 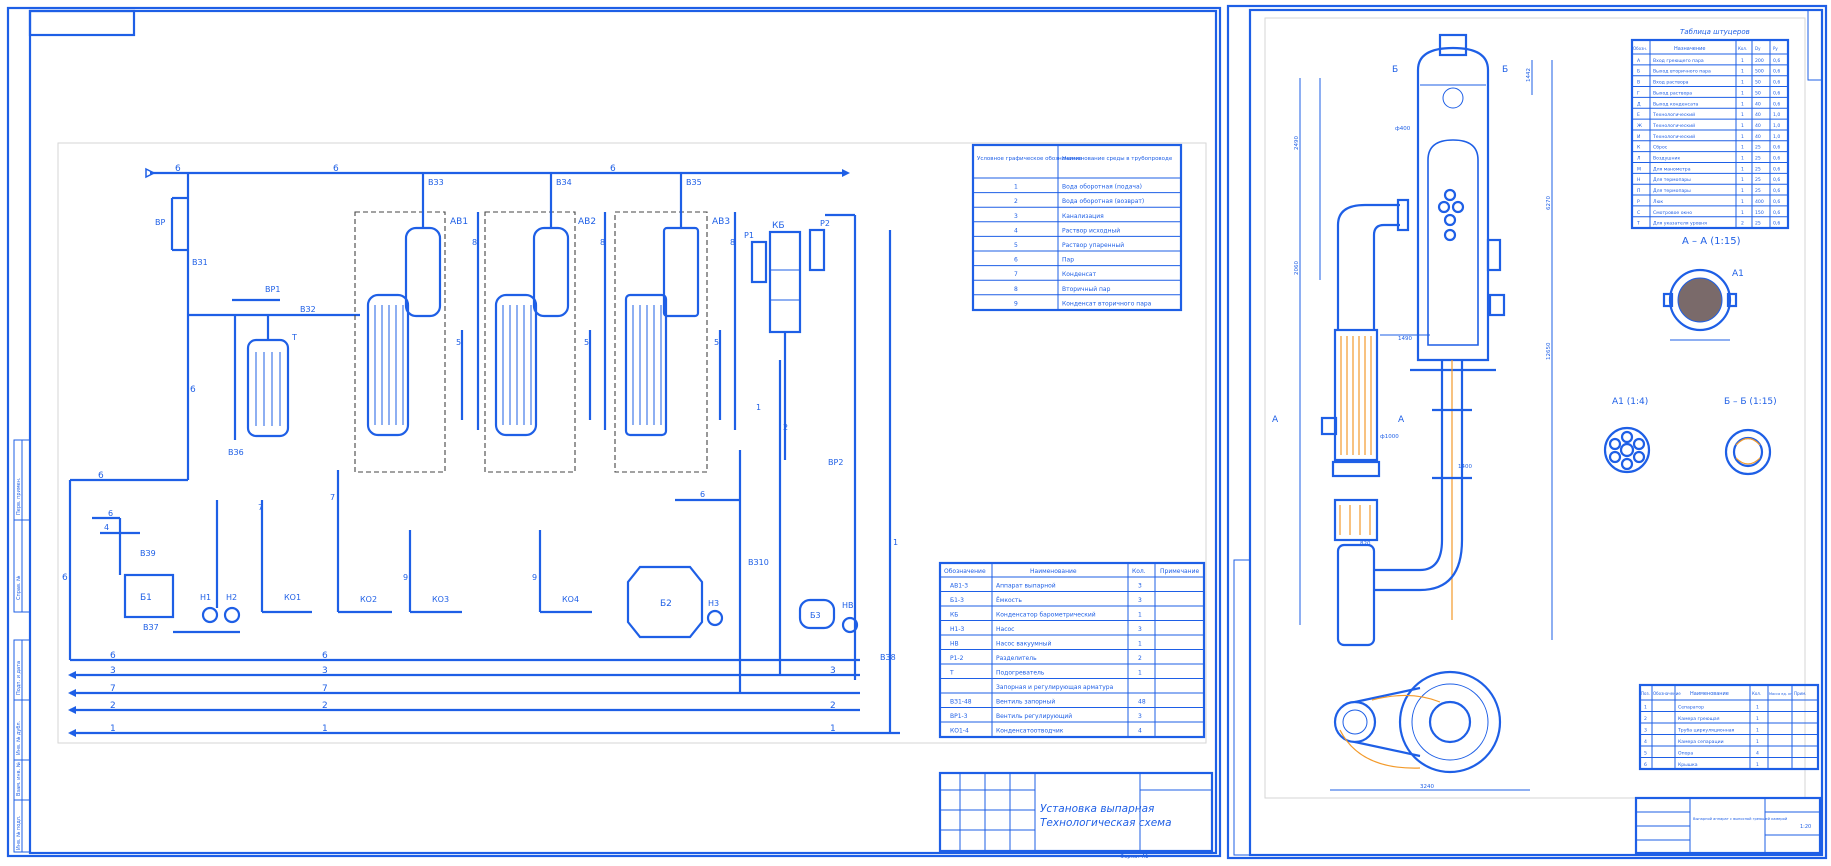 I want to click on nozzle-dn: 50, so click(x=1758, y=93).